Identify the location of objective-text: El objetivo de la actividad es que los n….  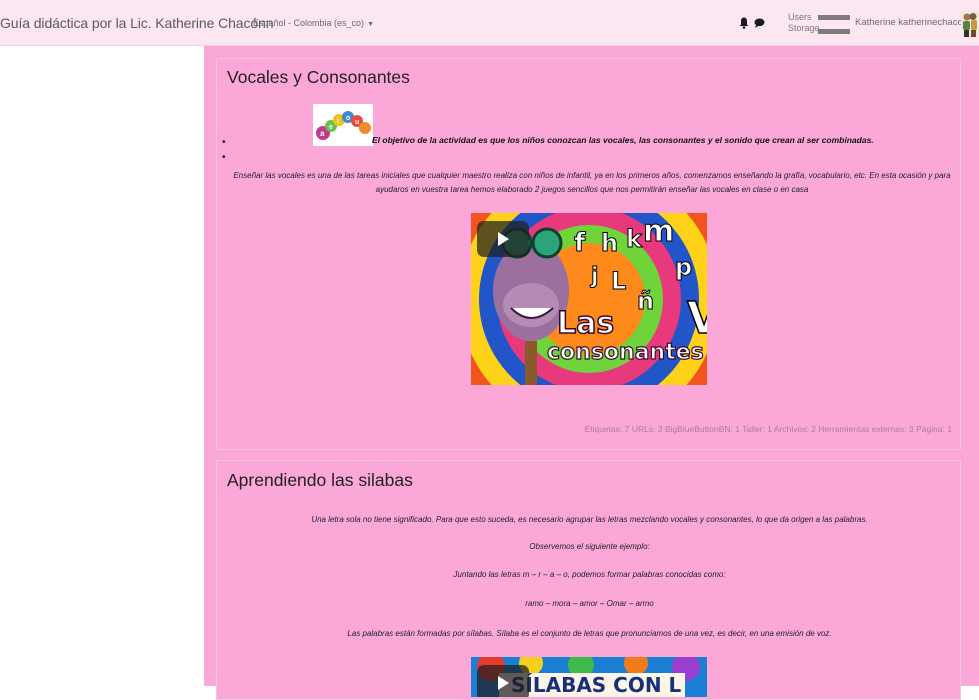
(623, 140).